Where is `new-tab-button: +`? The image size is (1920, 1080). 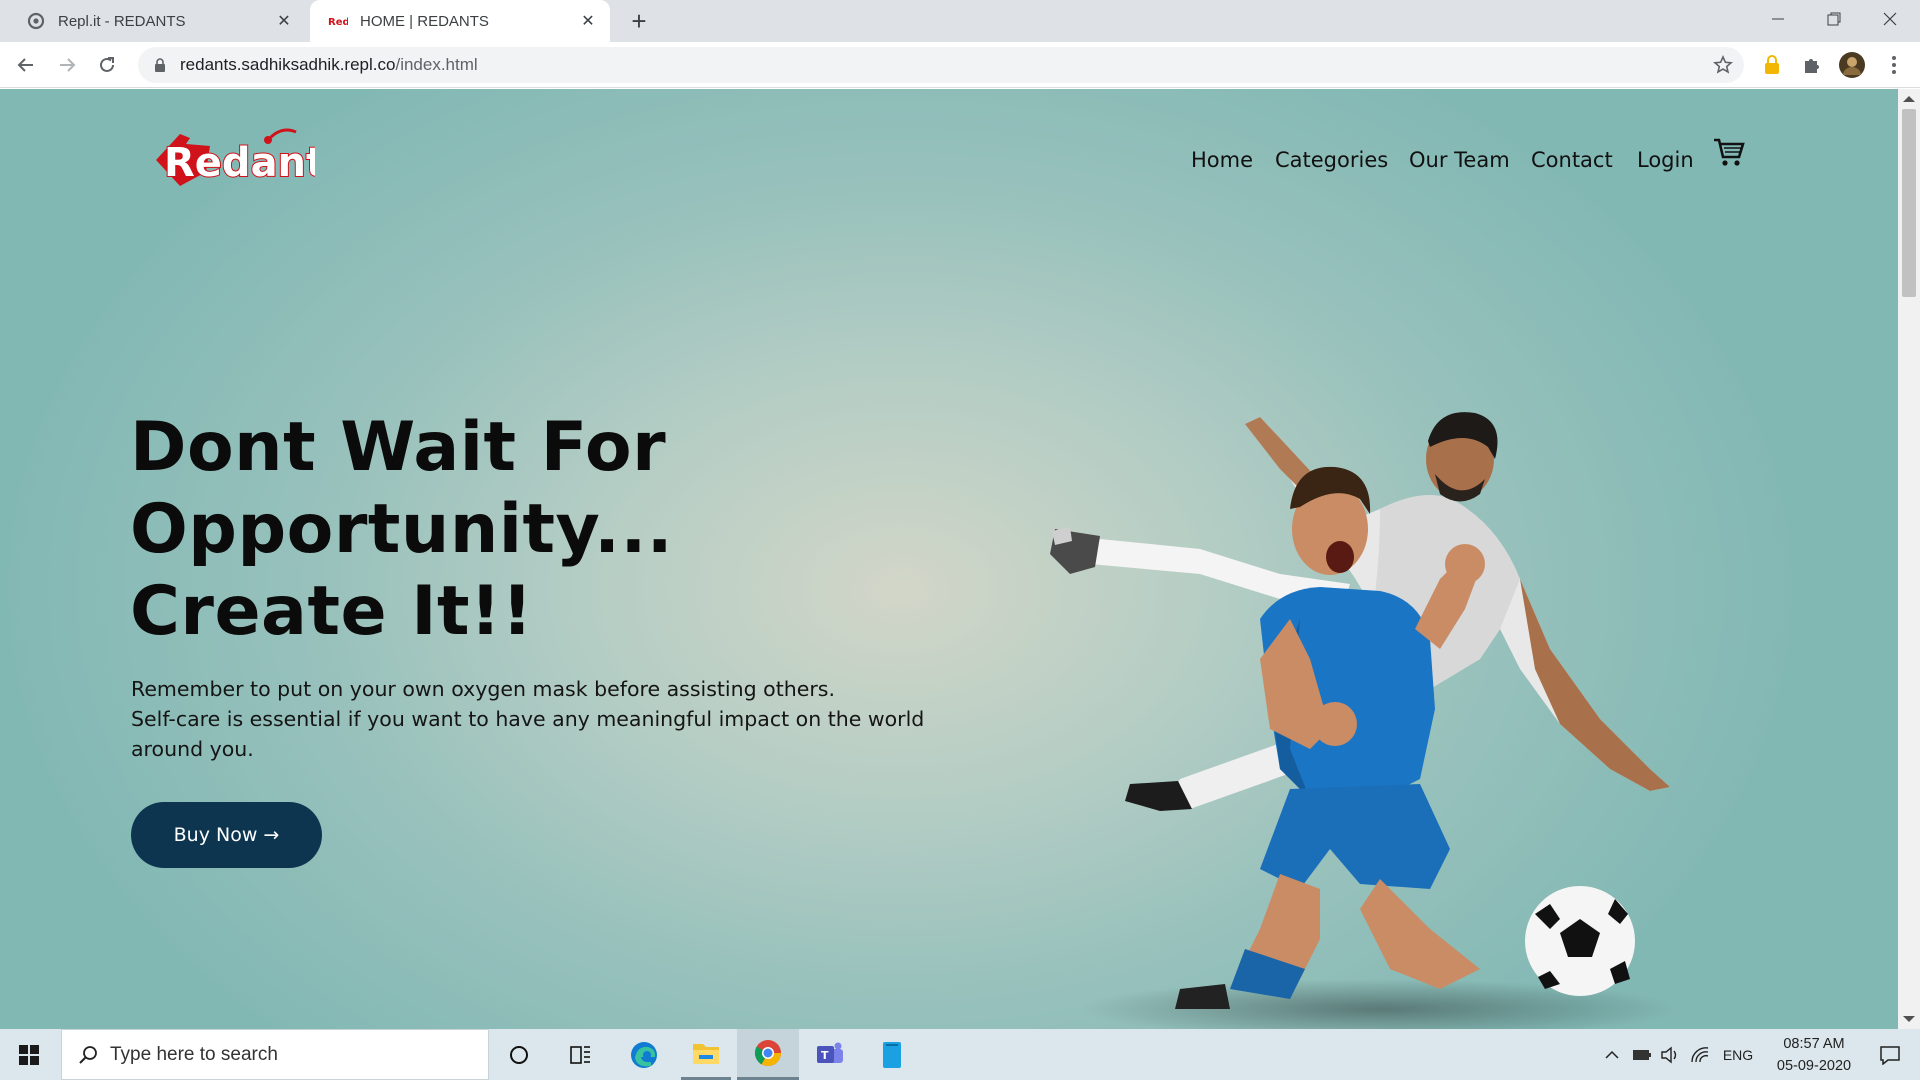 new-tab-button: + is located at coordinates (639, 21).